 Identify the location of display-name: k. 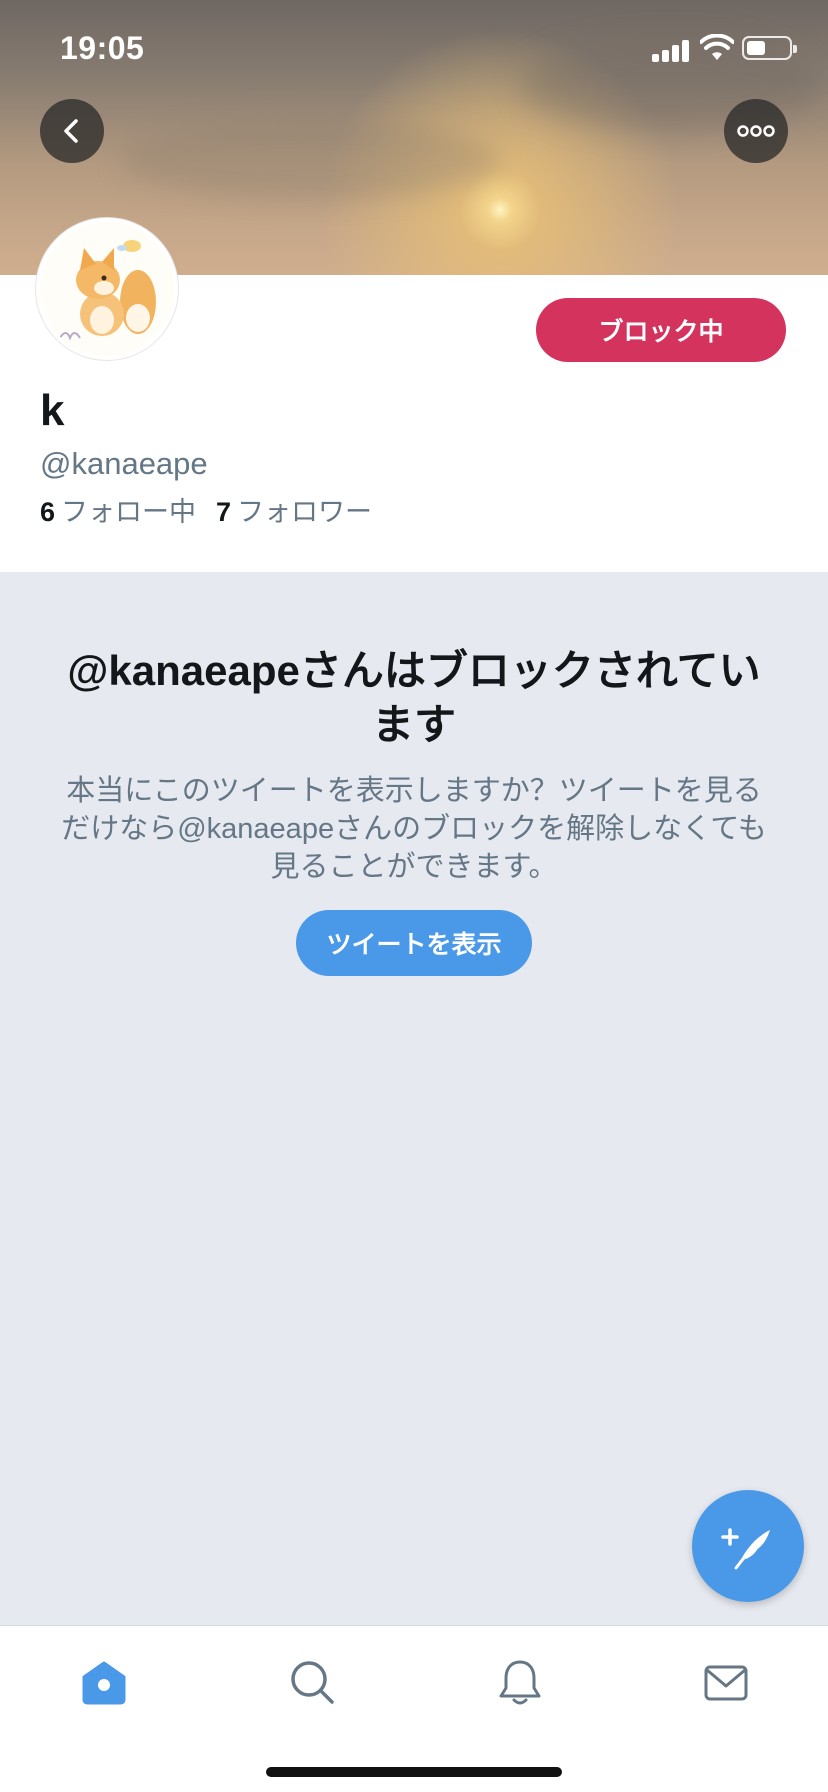
(52, 410).